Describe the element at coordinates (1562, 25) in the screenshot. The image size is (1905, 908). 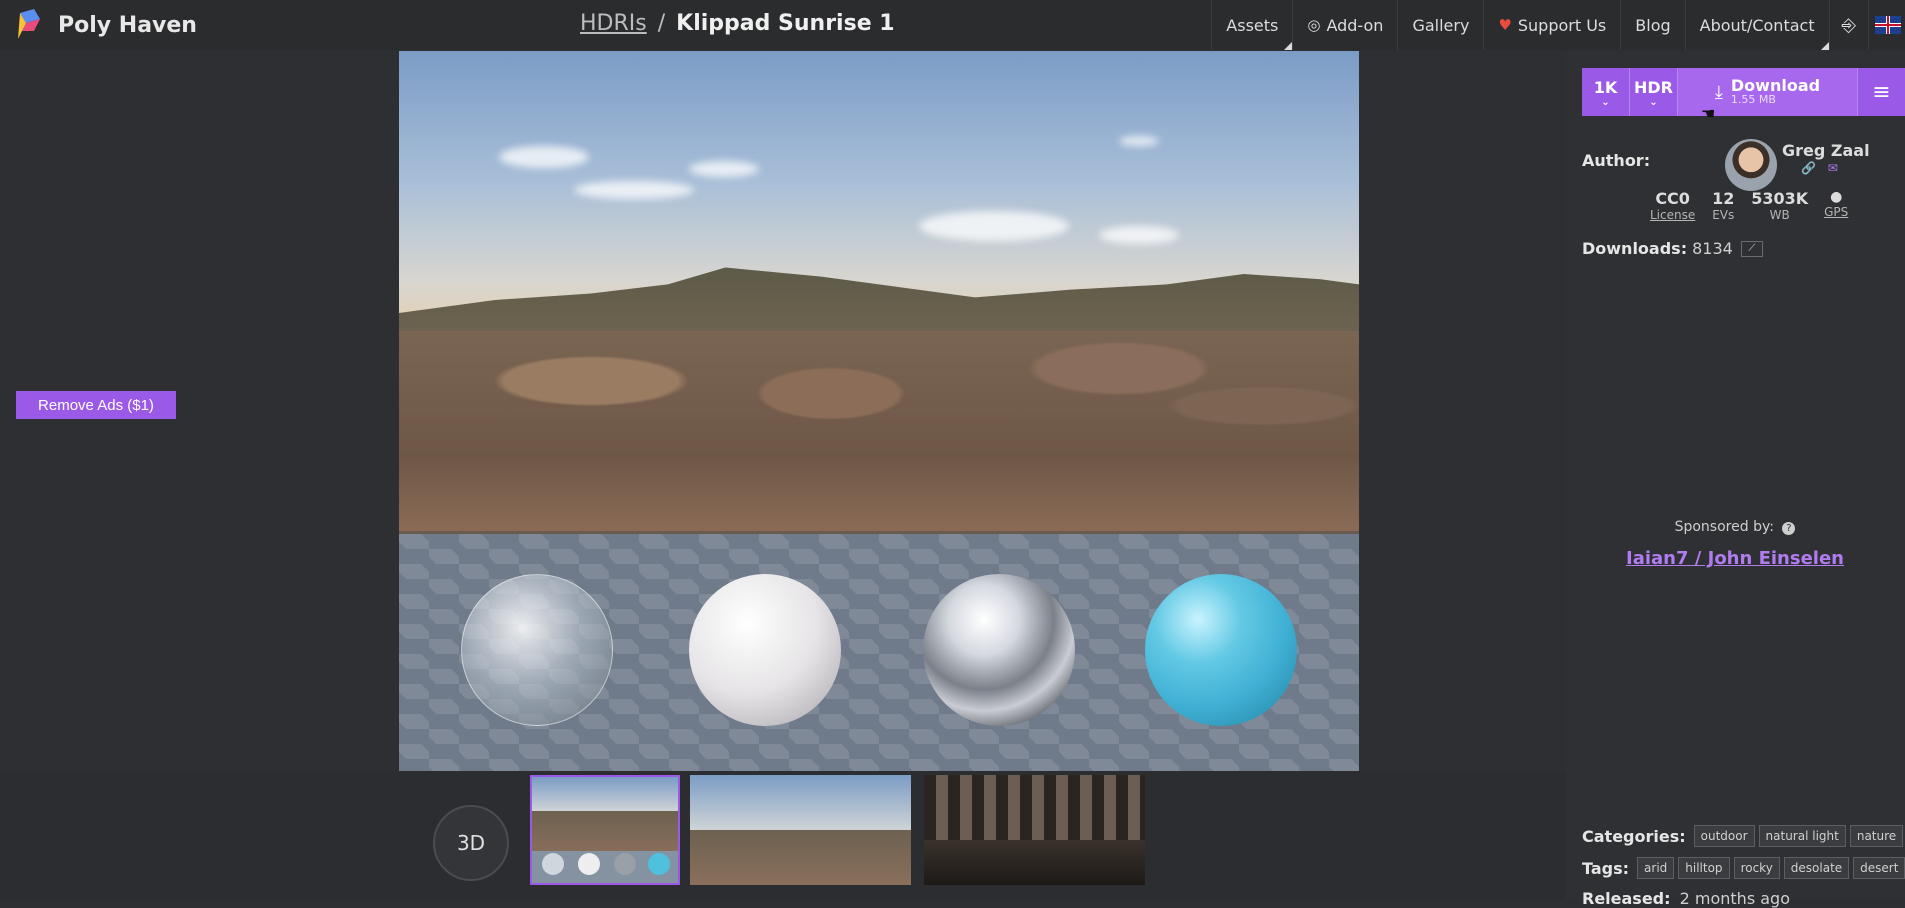
I see `nav-support-label: Support Us` at that location.